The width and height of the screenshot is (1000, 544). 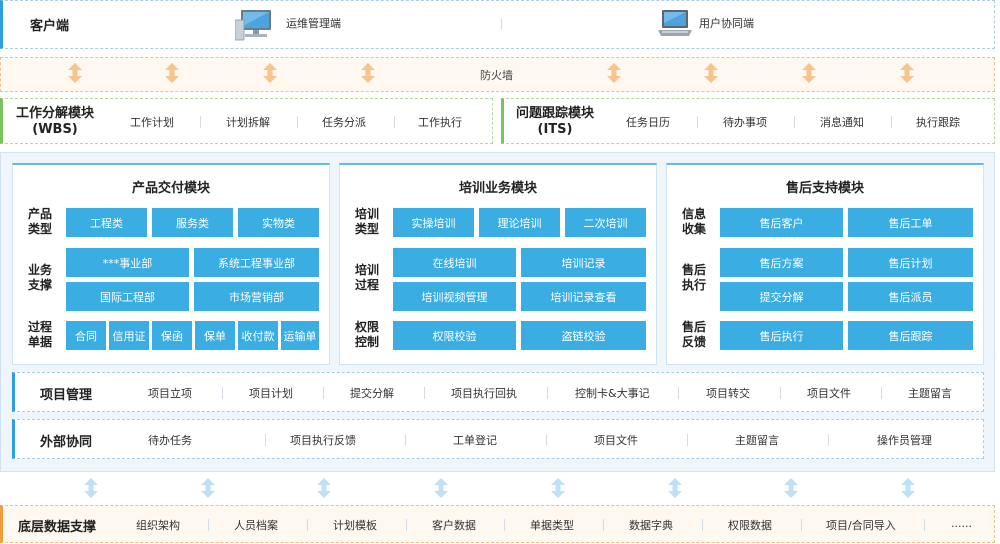 What do you see at coordinates (930, 393) in the screenshot?
I see `project-item: 主题留言` at bounding box center [930, 393].